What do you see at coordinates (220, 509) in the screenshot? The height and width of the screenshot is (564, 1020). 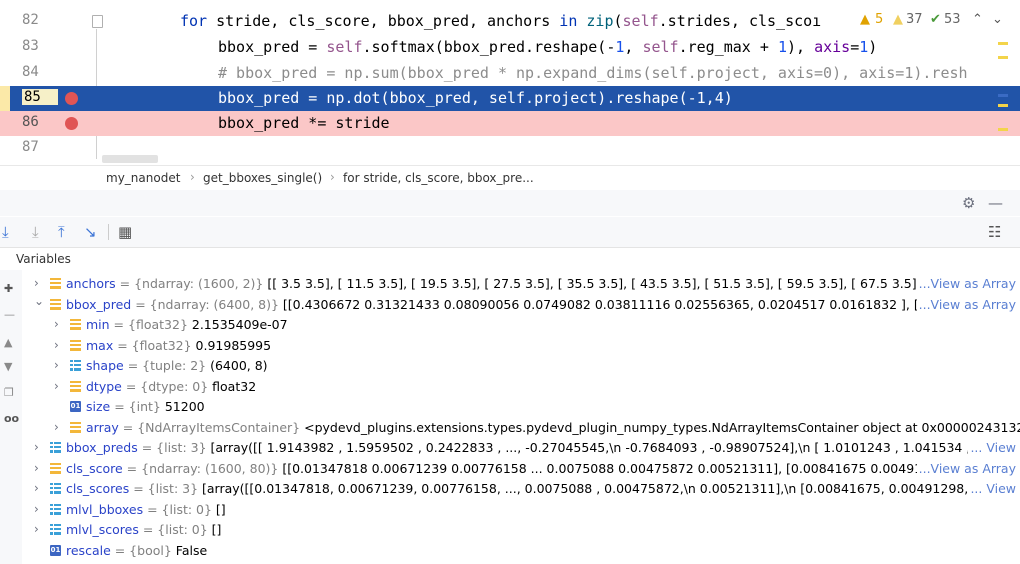 I see `variable-value: []` at bounding box center [220, 509].